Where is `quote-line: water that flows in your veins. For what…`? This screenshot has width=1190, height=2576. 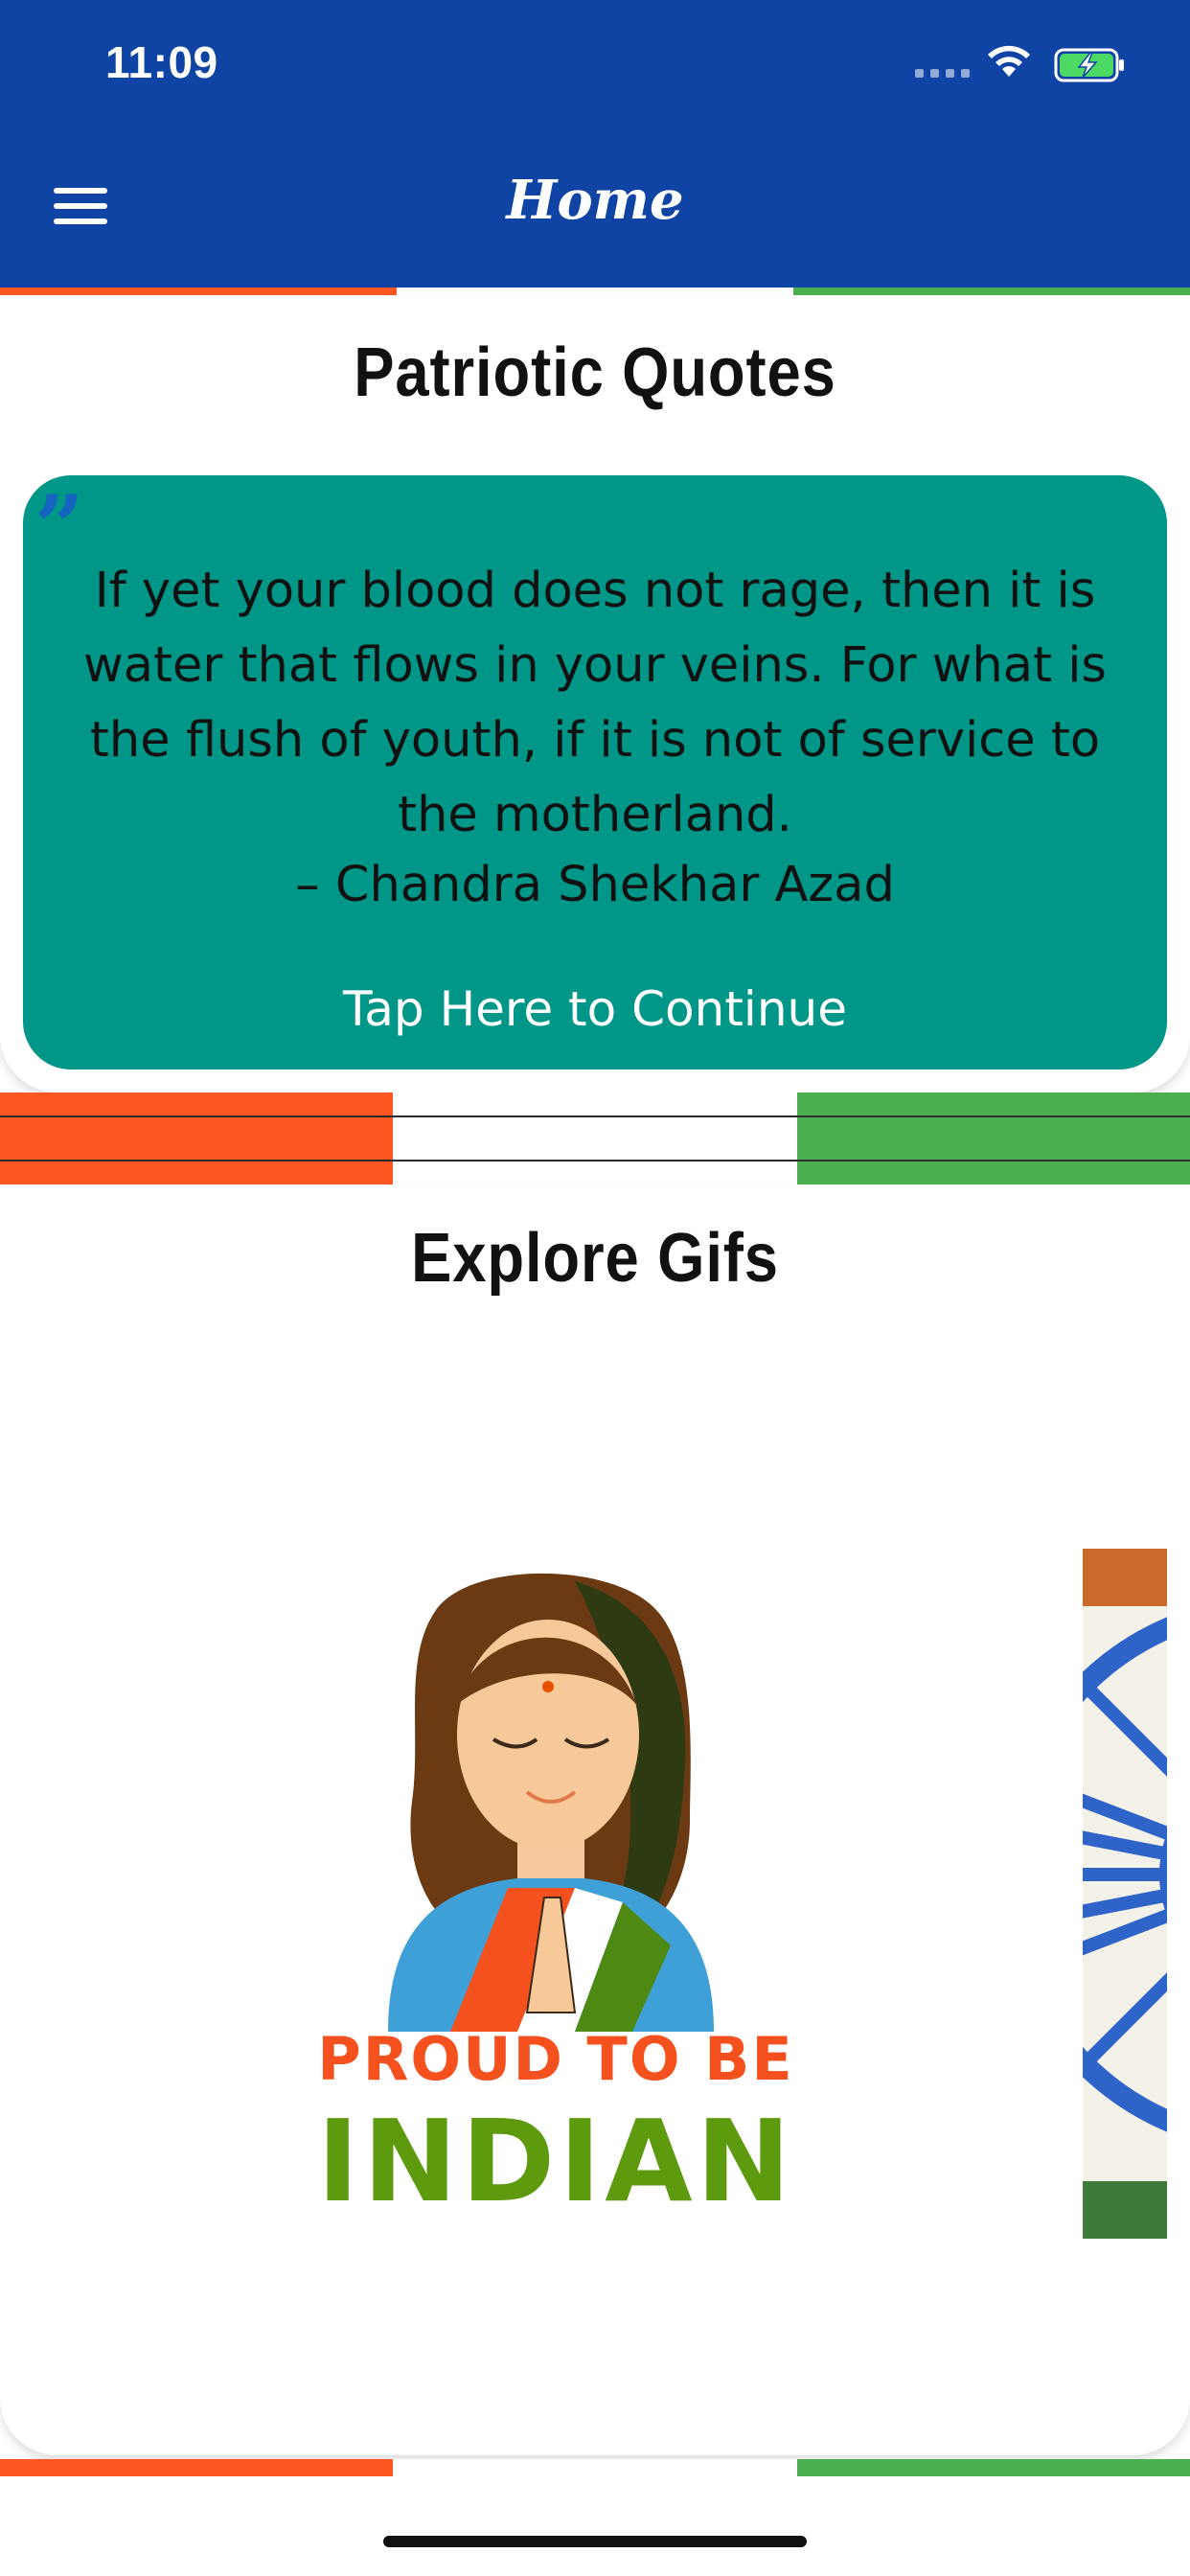
quote-line: water that flows in your veins. For what… is located at coordinates (595, 665).